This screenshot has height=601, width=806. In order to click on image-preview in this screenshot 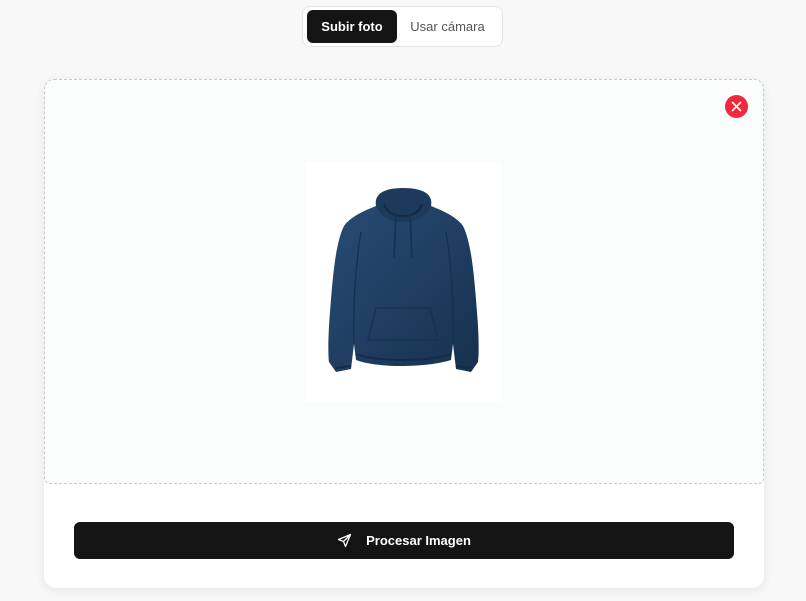, I will do `click(403, 282)`.